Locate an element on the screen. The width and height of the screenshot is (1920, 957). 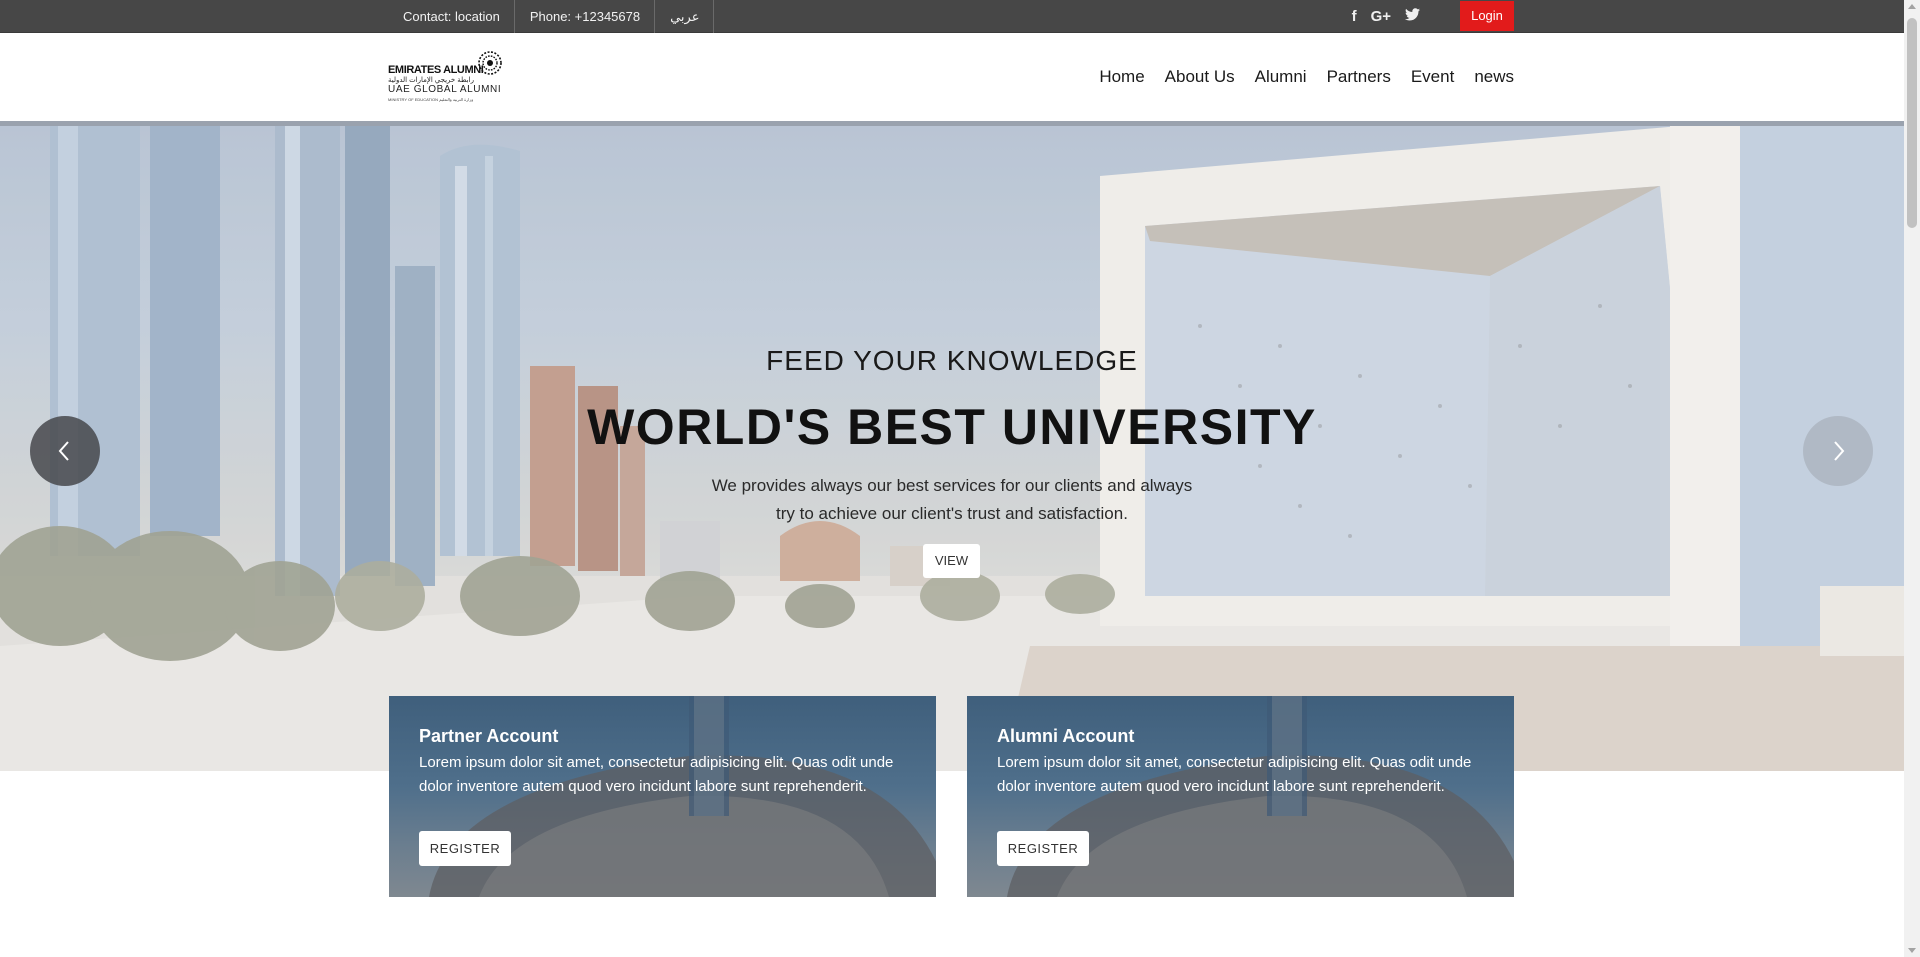
slider-prev-button is located at coordinates (65, 451).